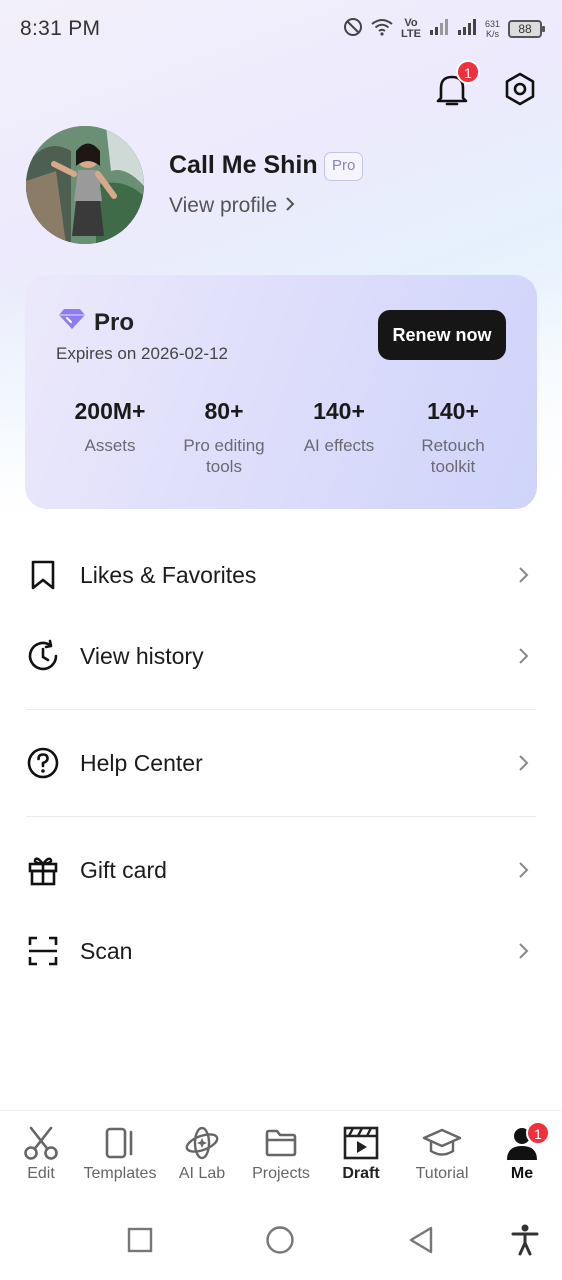 The width and height of the screenshot is (562, 1280). I want to click on nav-item-tutorial: Tutorial, so click(442, 1153).